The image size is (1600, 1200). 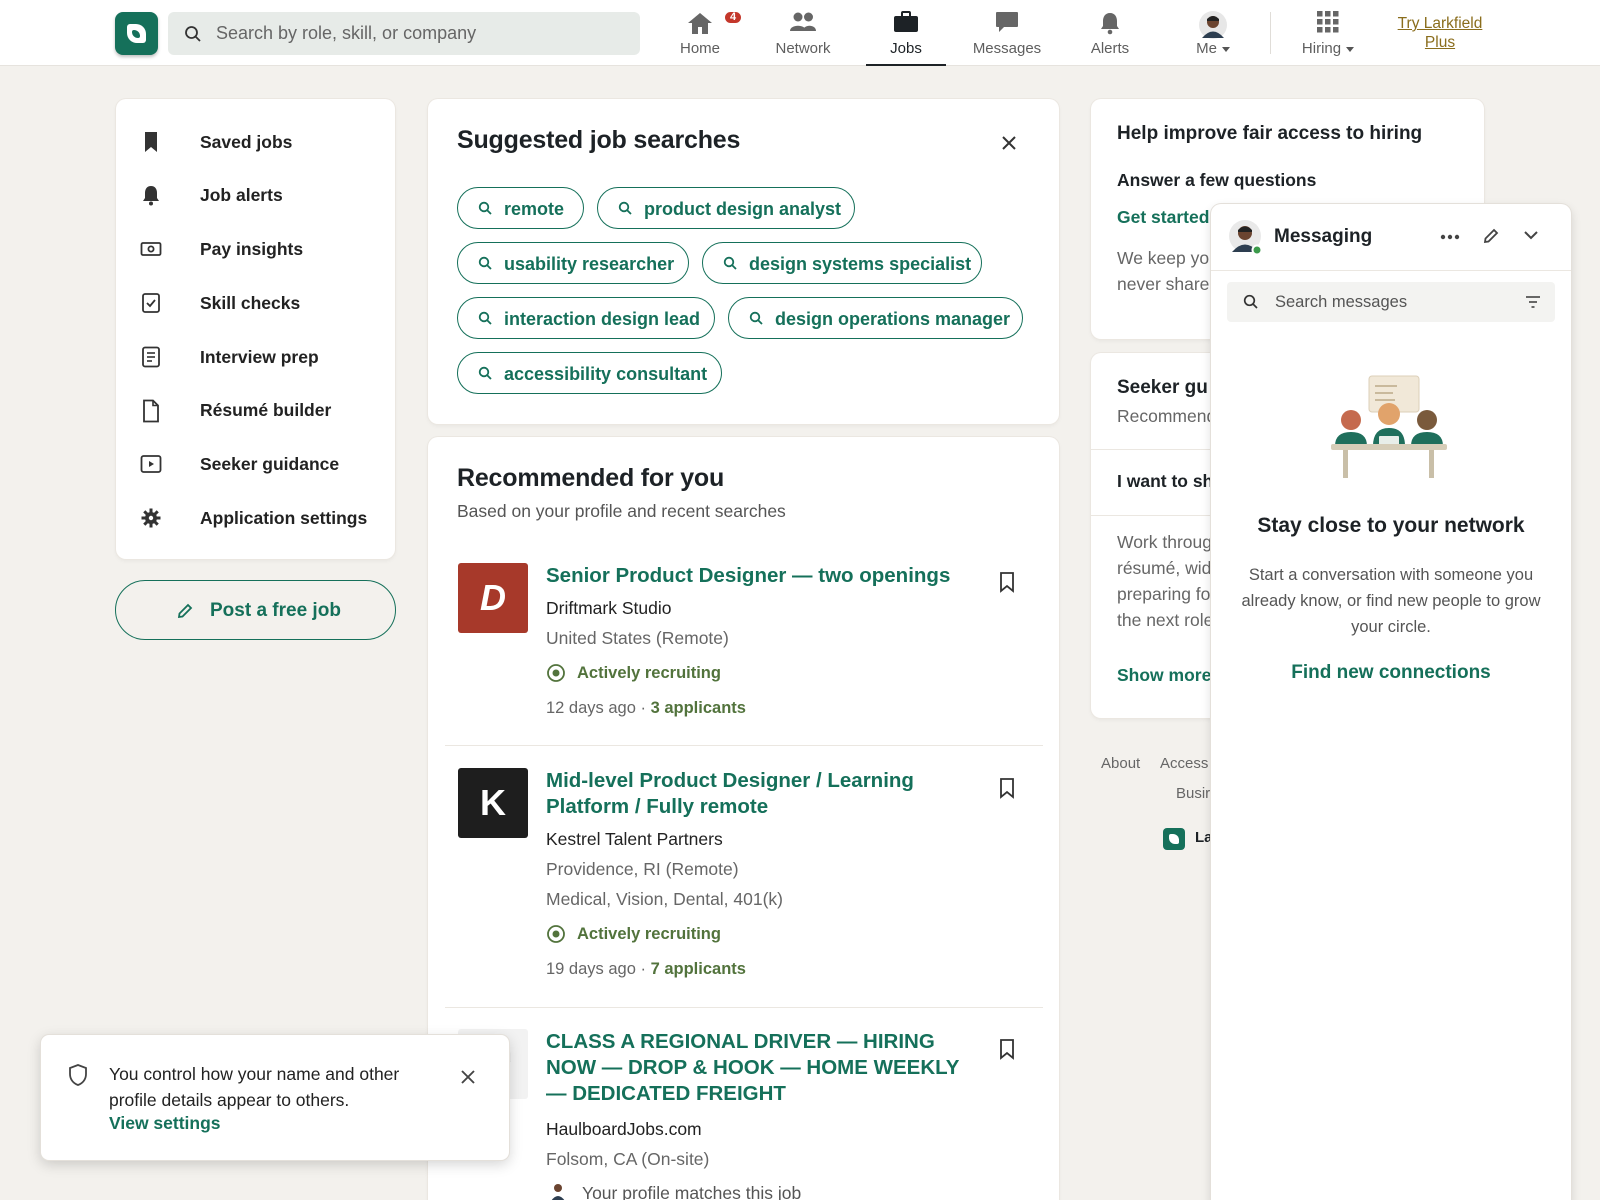 I want to click on company-name: Driftmark Studio, so click(x=609, y=608).